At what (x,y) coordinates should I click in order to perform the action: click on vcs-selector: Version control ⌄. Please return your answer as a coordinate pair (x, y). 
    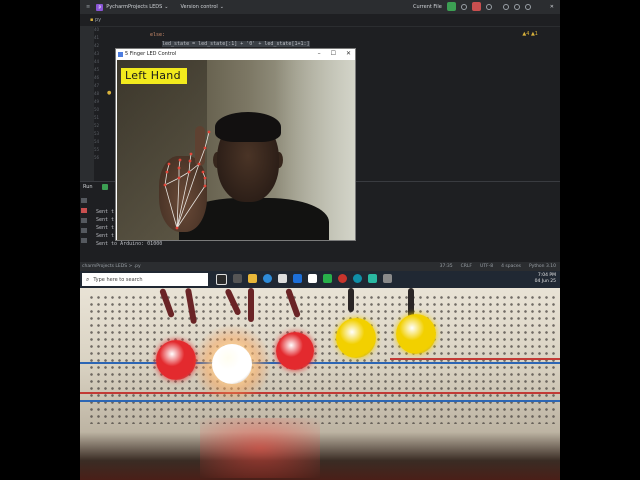
    Looking at the image, I should click on (202, 7).